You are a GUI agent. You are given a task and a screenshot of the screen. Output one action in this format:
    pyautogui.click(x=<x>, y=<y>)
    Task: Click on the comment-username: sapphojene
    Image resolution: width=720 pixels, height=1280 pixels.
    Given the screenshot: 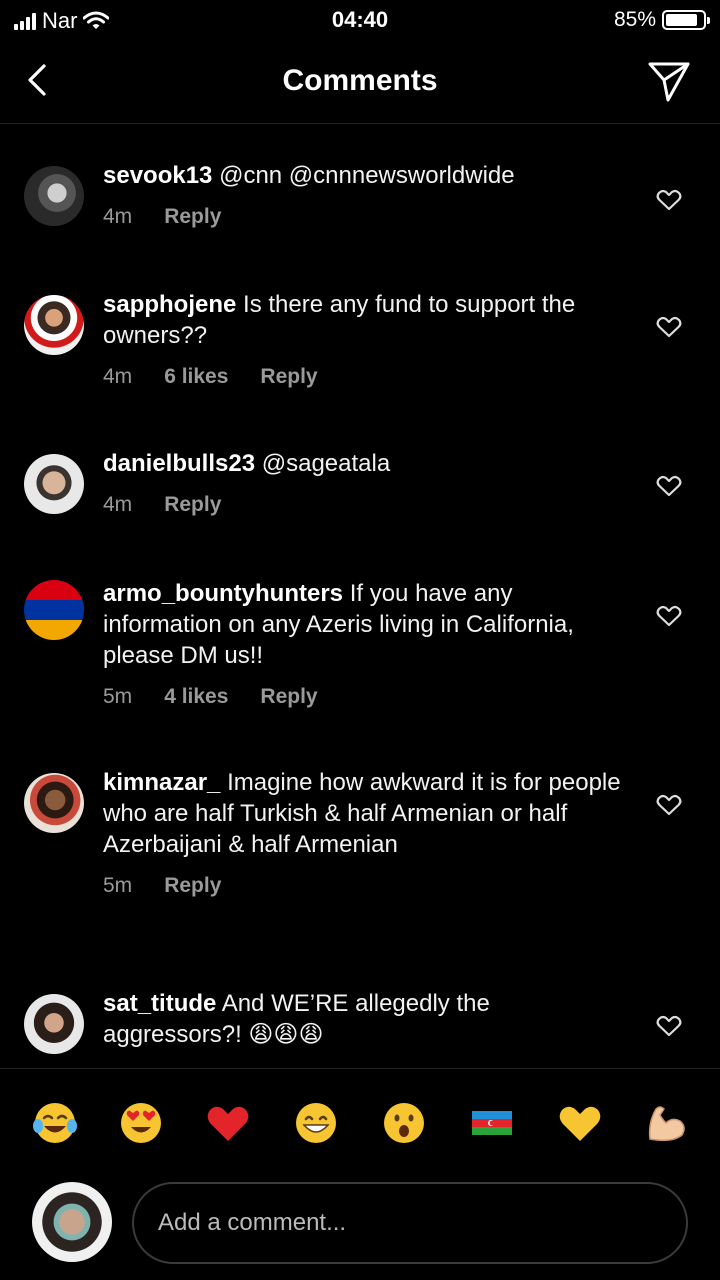 What is the action you would take?
    pyautogui.click(x=169, y=304)
    